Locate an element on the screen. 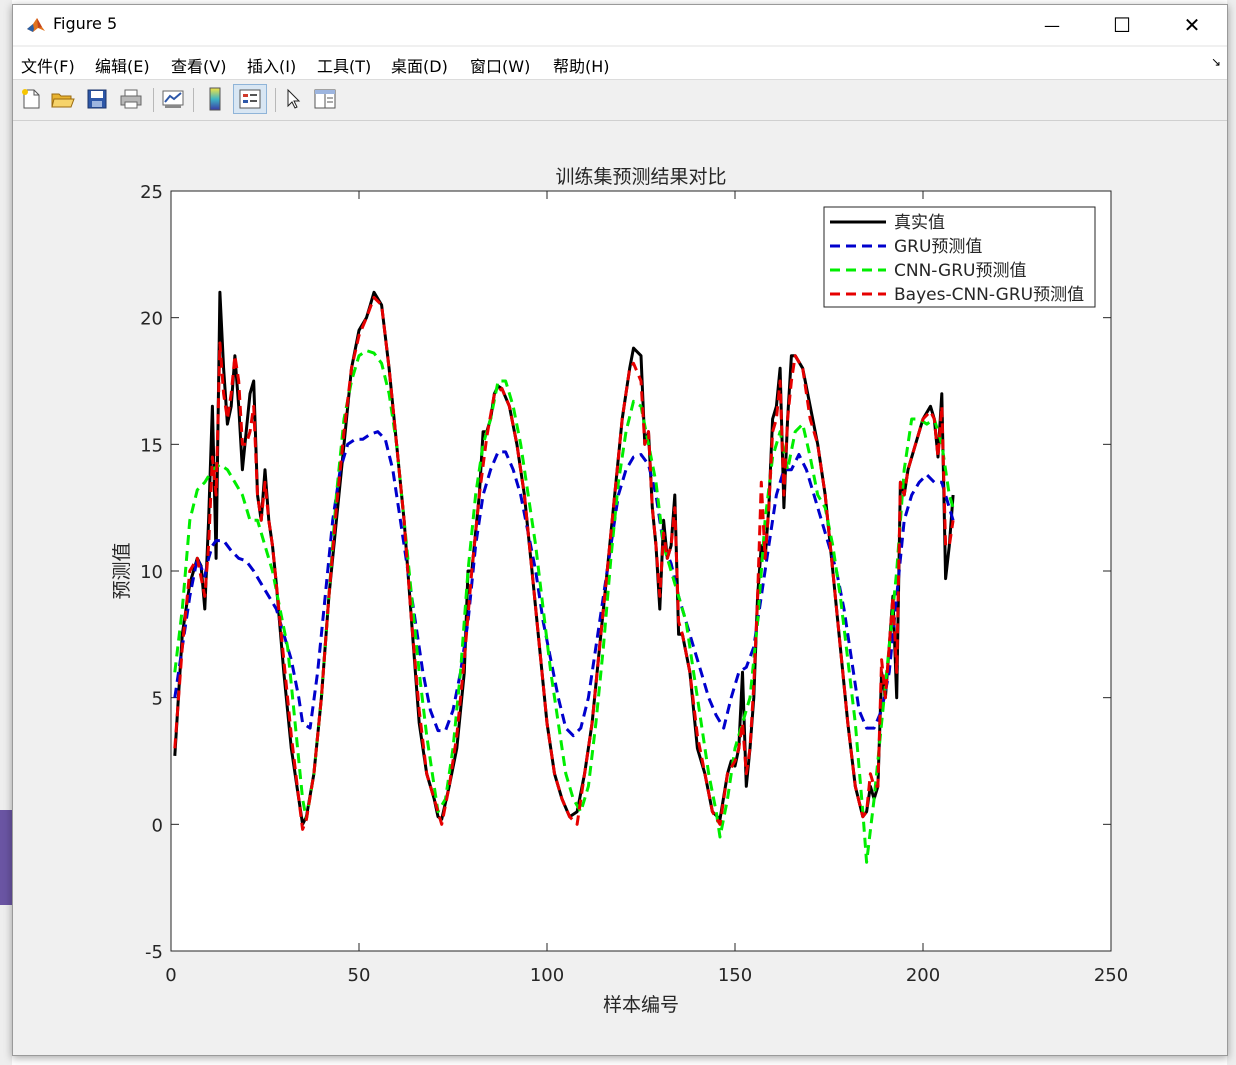 The image size is (1236, 1065). minimize-icon: — is located at coordinates (1052, 25).